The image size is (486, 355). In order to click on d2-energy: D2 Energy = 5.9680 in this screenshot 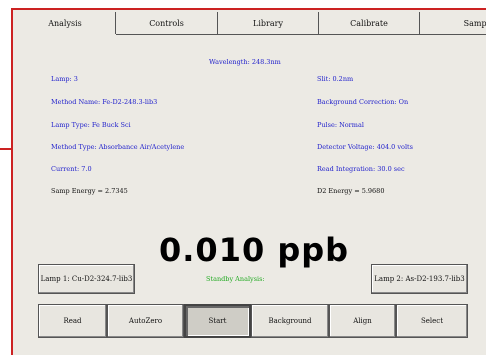, I will do `click(351, 191)`.